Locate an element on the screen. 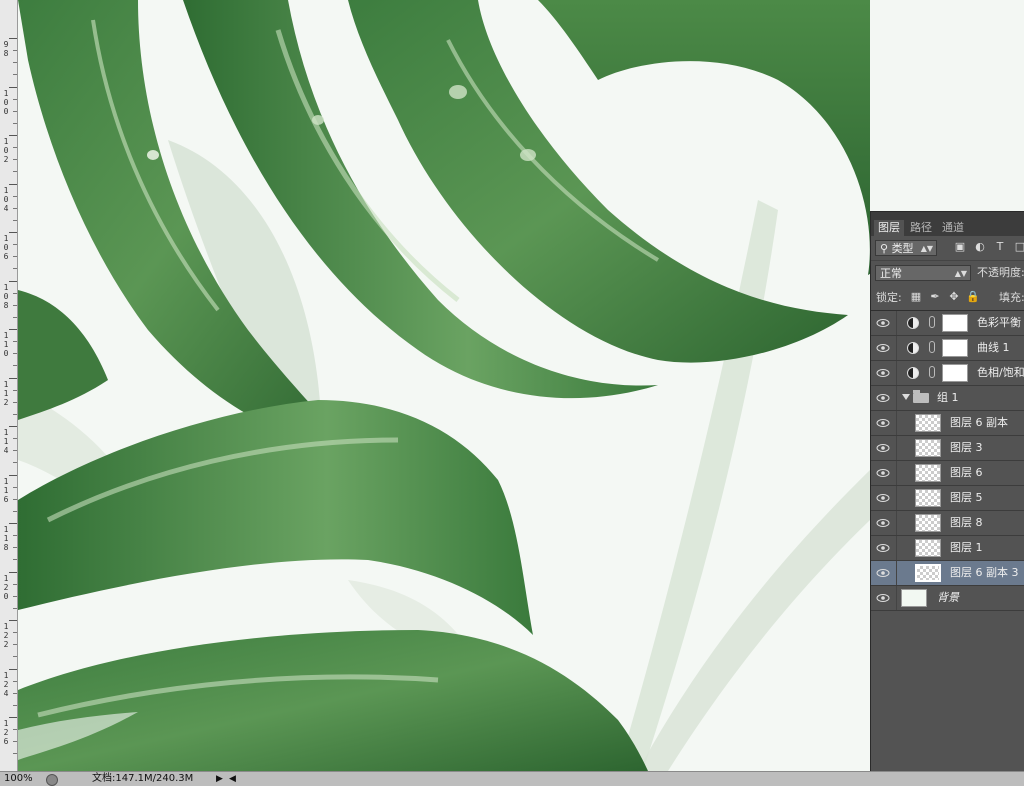 The image size is (1024, 786). filter-row: ⚲ 类型 ▲▼ ▣ ◐ T □ is located at coordinates (947, 248).